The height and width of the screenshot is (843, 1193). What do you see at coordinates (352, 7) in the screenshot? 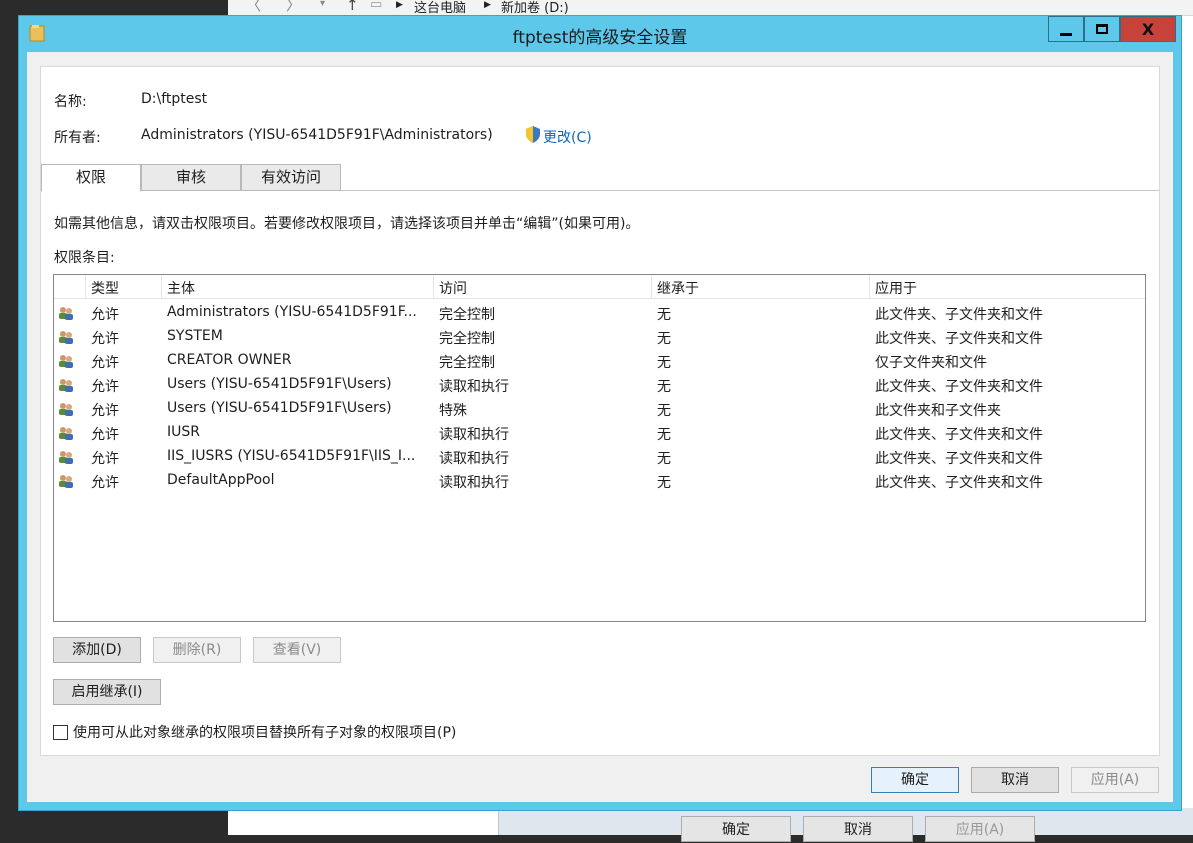
I see `up-icon: ↑` at bounding box center [352, 7].